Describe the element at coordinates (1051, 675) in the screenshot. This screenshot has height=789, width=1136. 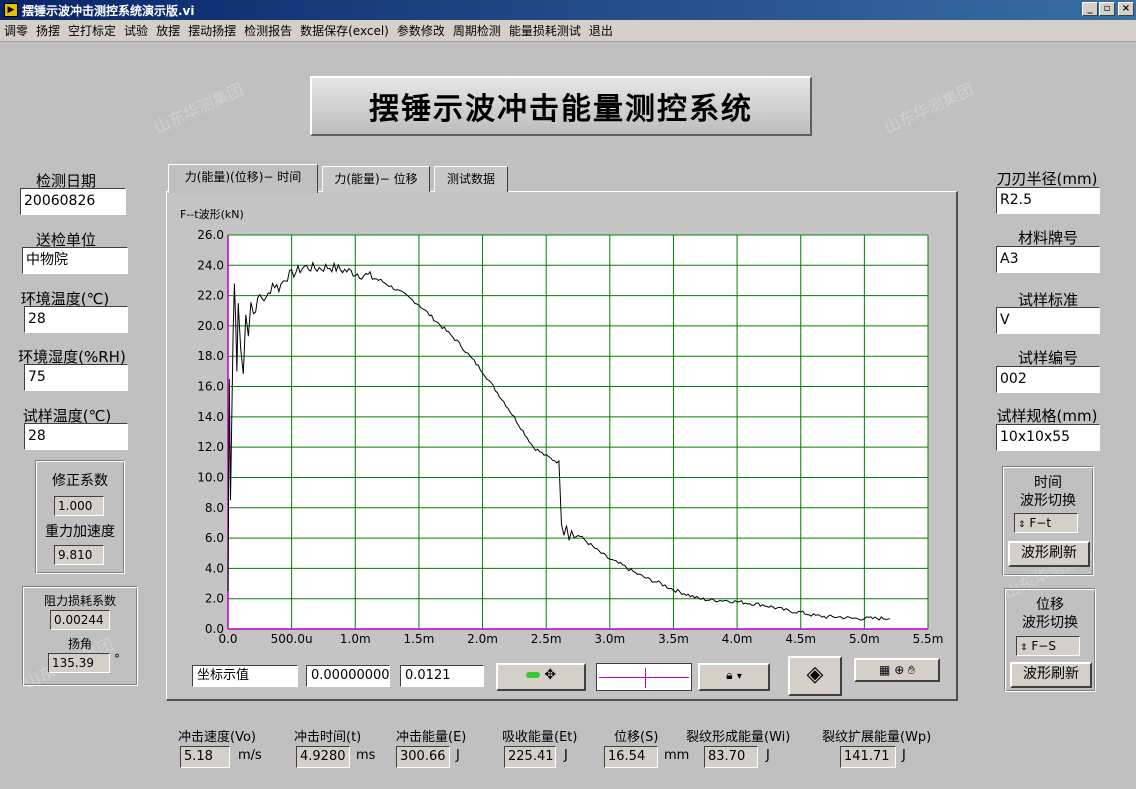
I see `disp-wave-refresh-button: 波形刷新` at that location.